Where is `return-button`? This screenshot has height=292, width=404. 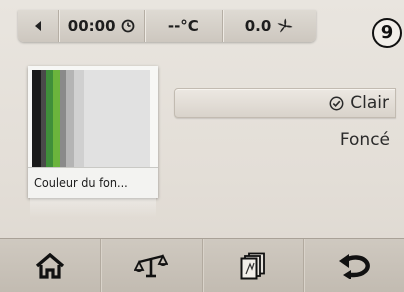 return-button is located at coordinates (354, 265).